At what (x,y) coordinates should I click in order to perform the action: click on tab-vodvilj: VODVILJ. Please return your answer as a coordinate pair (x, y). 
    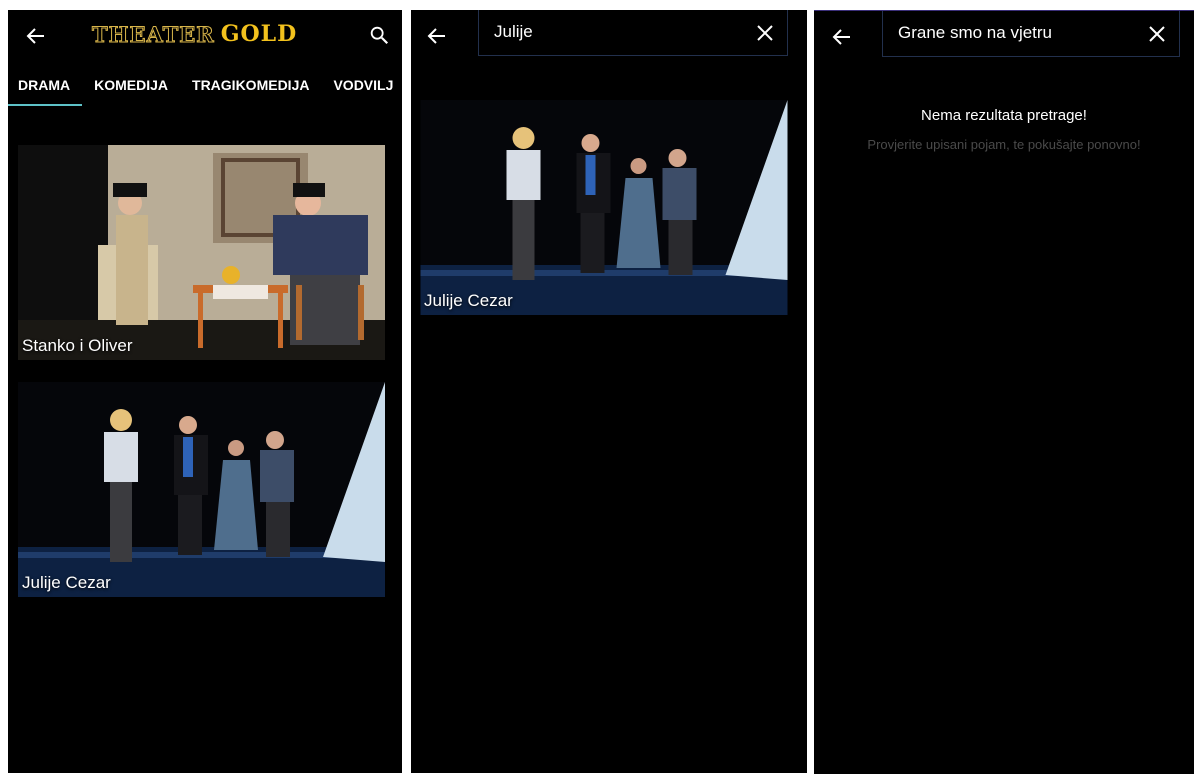
    Looking at the image, I should click on (361, 91).